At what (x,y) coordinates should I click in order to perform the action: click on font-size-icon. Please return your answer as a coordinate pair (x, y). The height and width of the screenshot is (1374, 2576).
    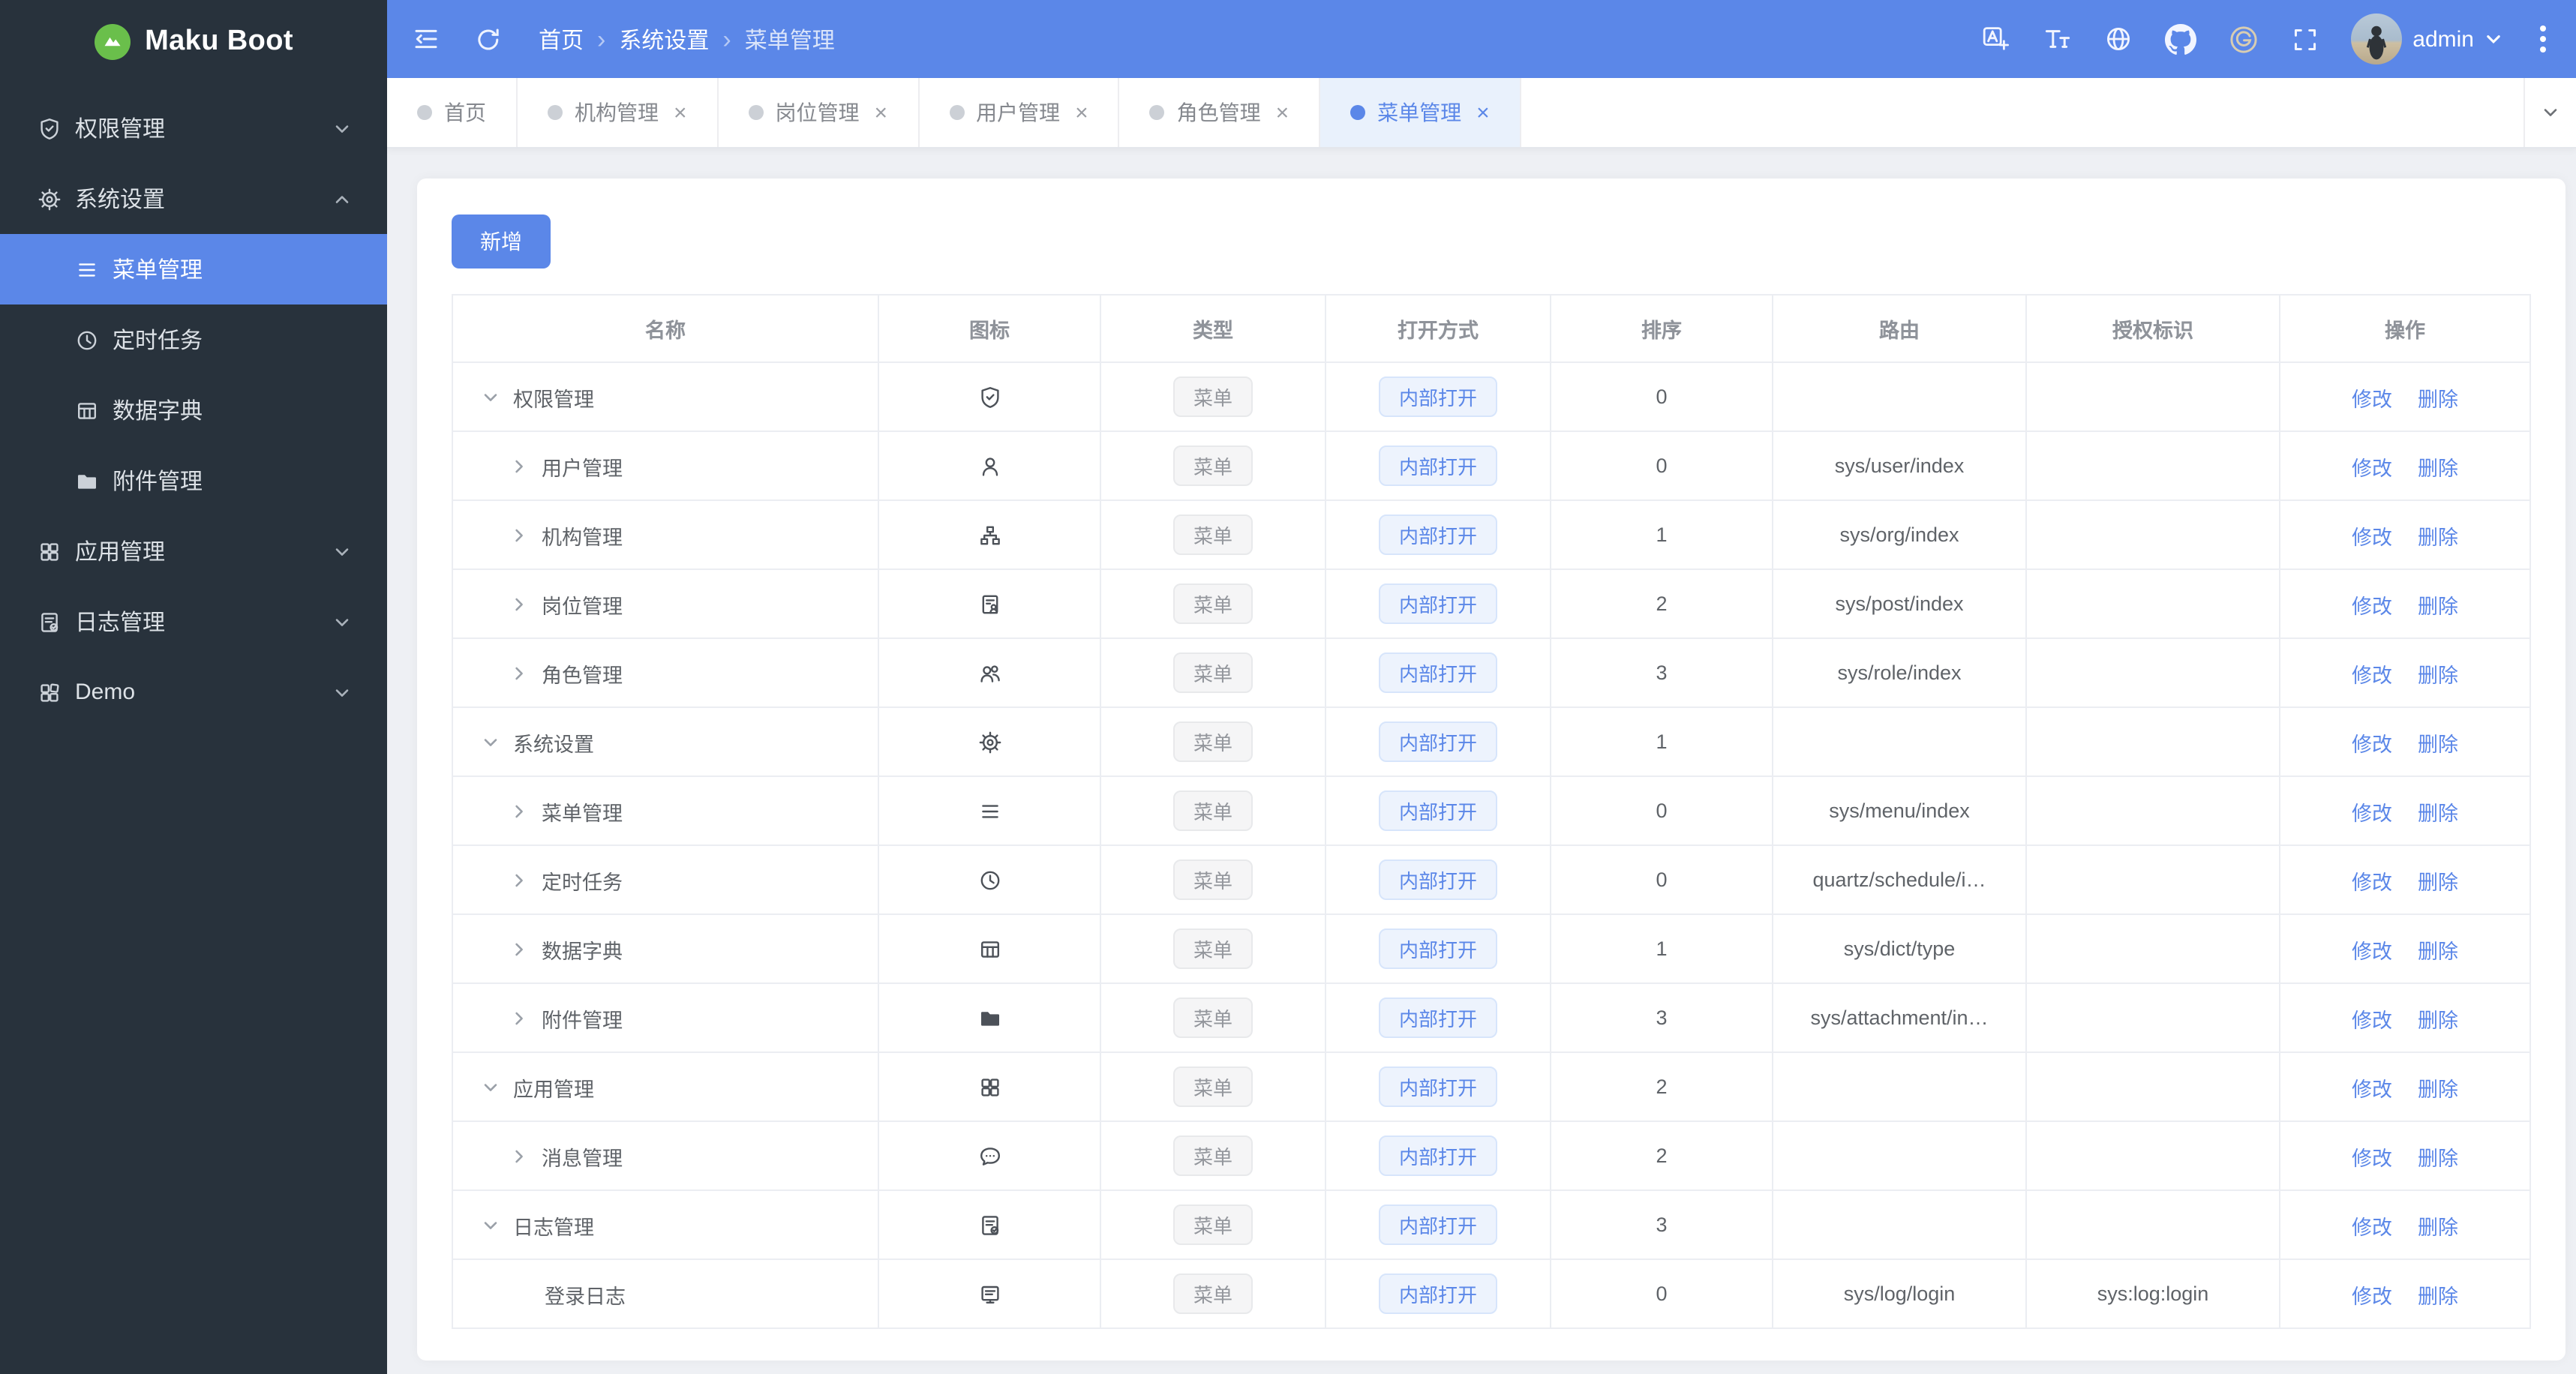
    Looking at the image, I should click on (2057, 39).